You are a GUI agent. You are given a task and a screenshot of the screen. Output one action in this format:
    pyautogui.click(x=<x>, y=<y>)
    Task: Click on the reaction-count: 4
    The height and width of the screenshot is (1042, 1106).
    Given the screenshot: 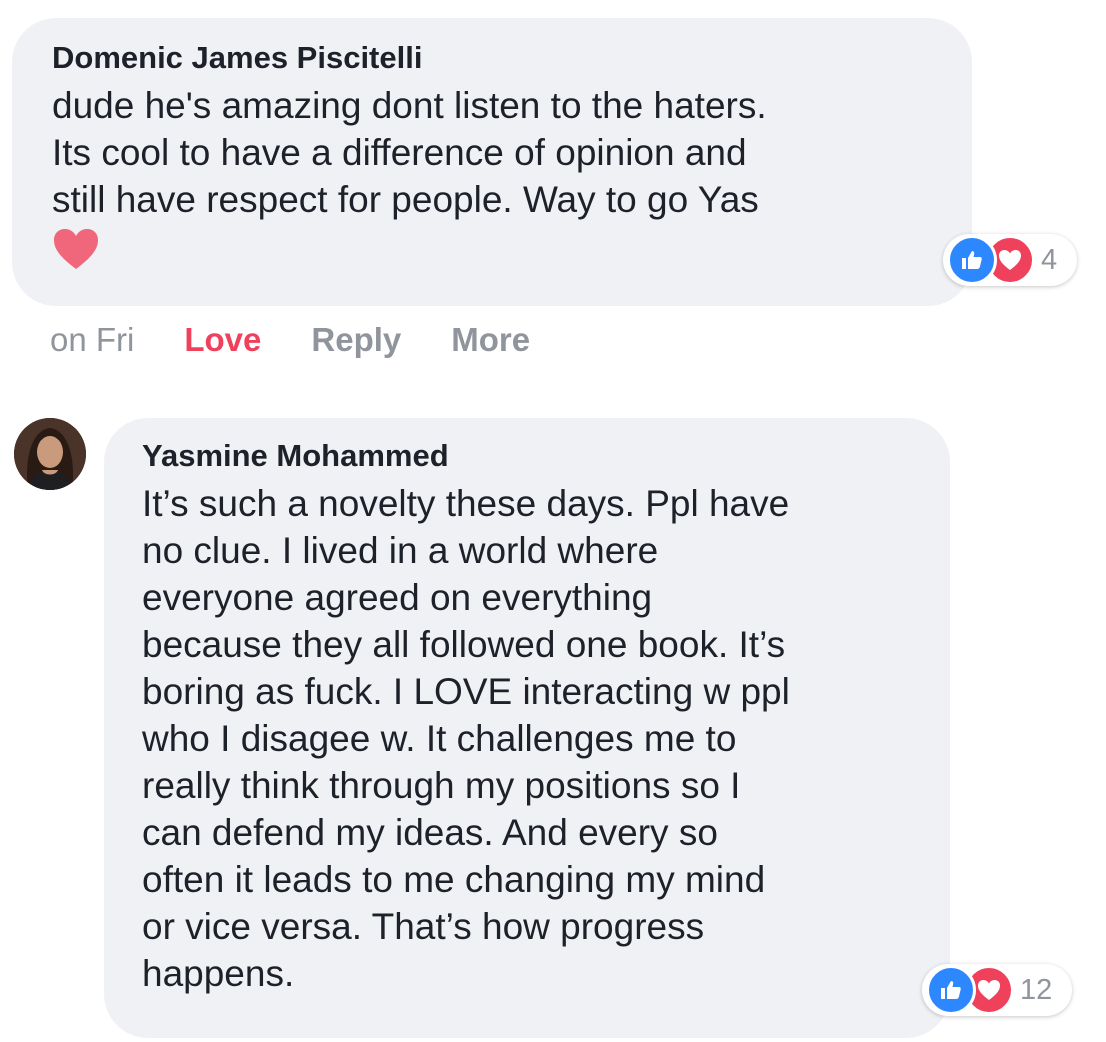 What is the action you would take?
    pyautogui.click(x=1049, y=259)
    